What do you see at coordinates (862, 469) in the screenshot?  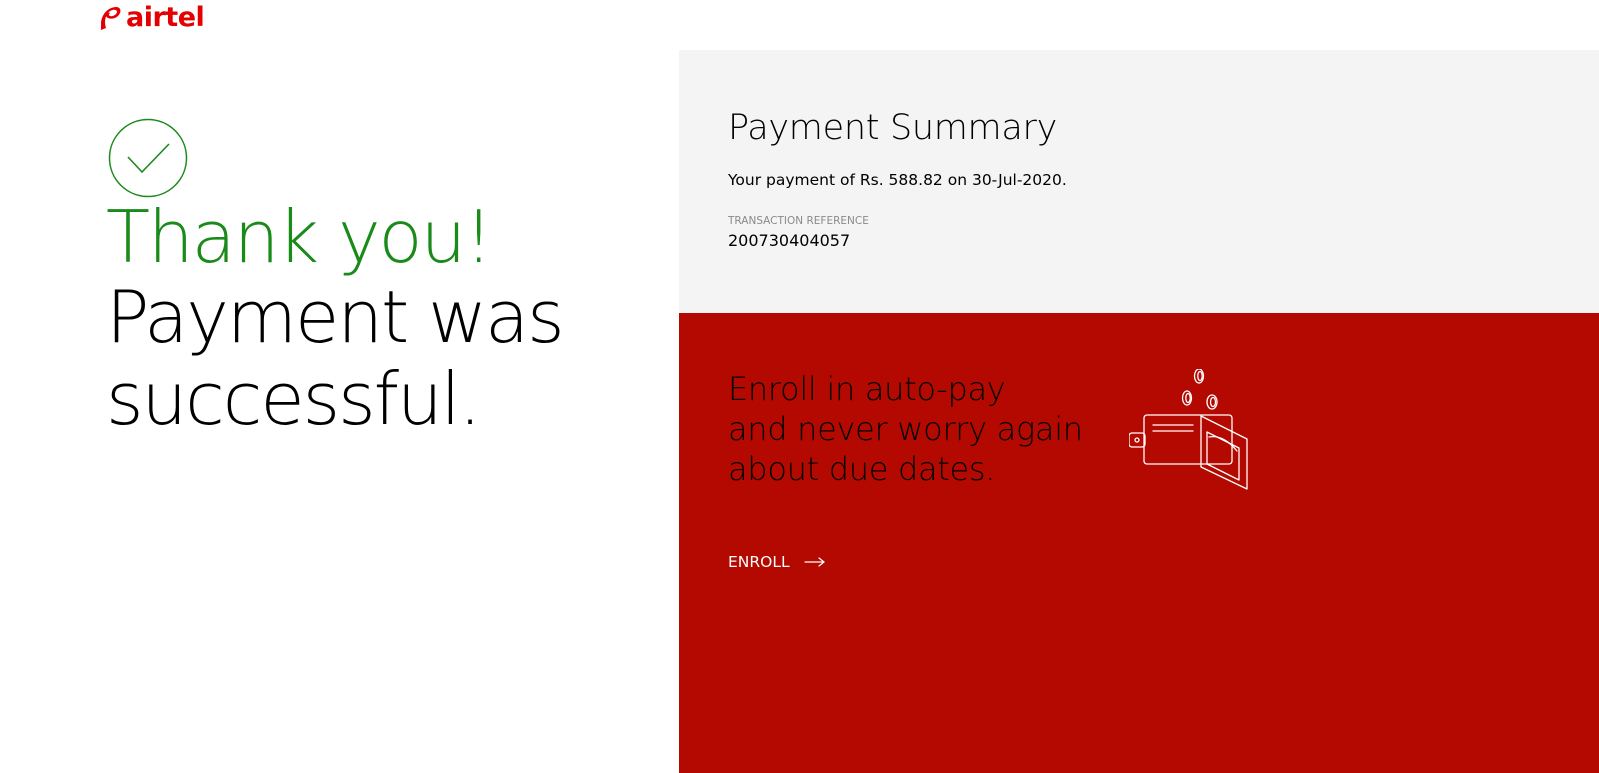 I see `enroll-heading-line-3: about due dates.` at bounding box center [862, 469].